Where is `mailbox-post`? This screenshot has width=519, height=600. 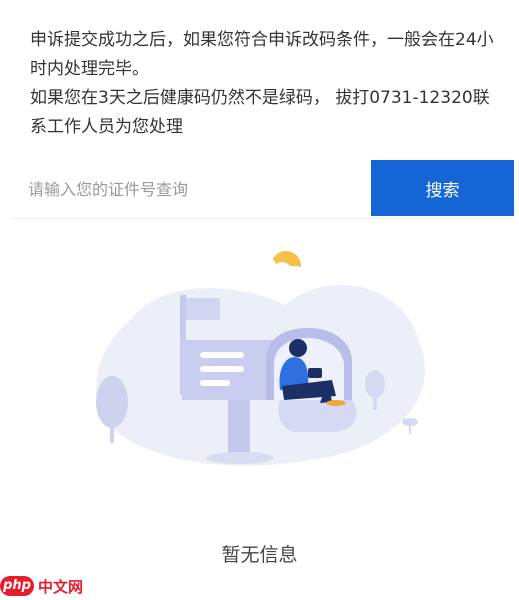 mailbox-post is located at coordinates (239, 424).